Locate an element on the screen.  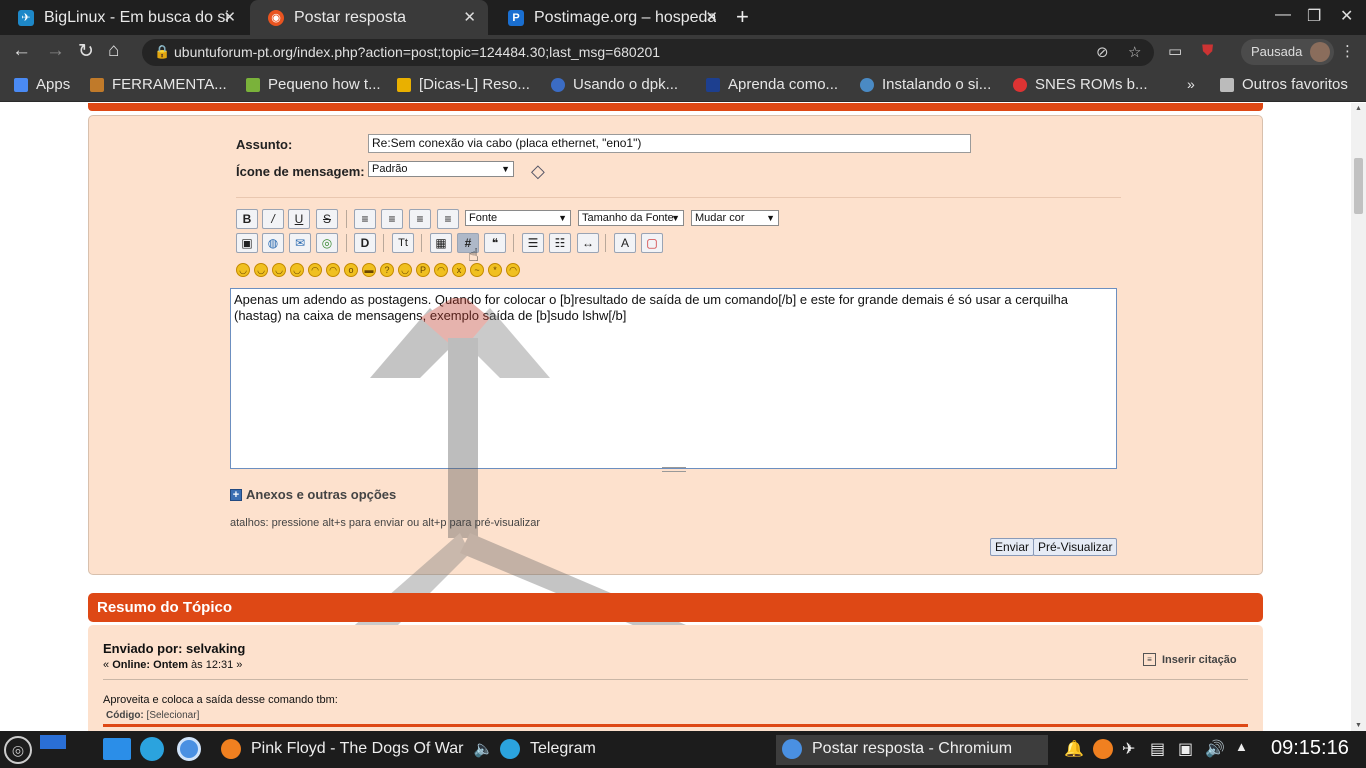
back-arrow-icon: ← is located at coordinates (21, 51).